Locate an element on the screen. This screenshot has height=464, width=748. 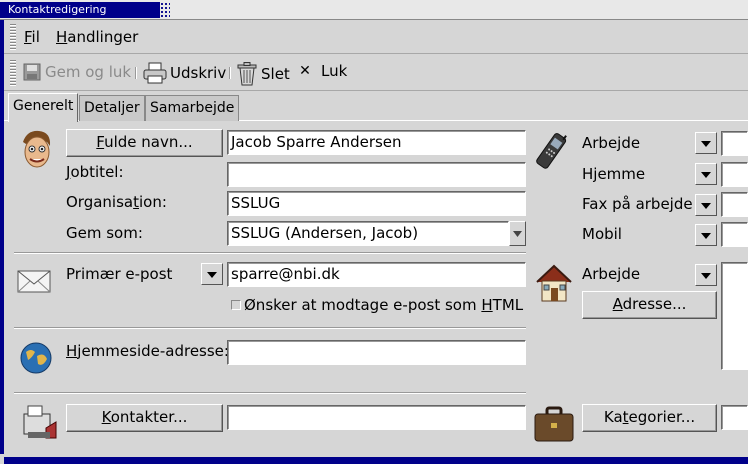
save-icon is located at coordinates (32, 72).